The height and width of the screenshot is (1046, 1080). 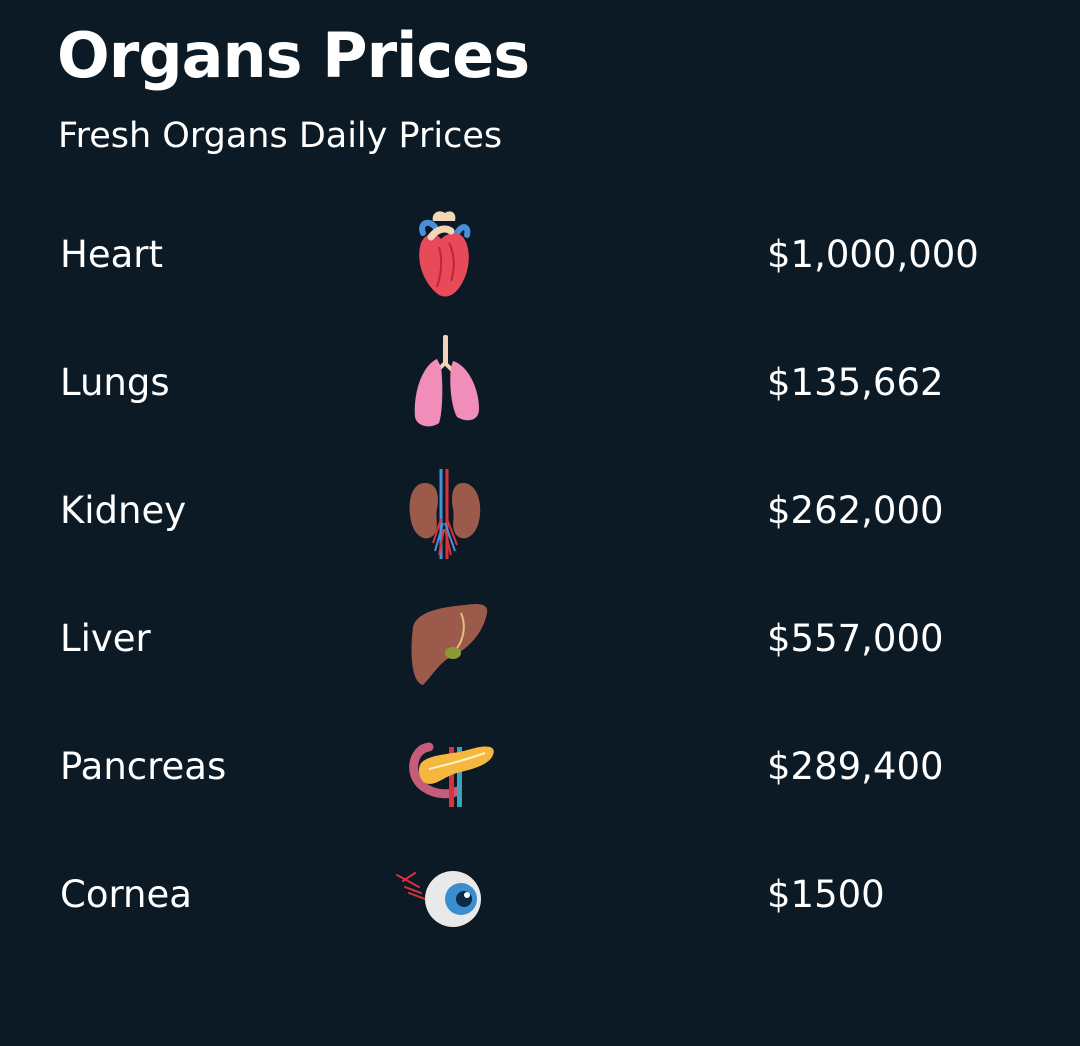 I want to click on organ-row-pancreas: Pancreas $289,400, so click(x=540, y=765).